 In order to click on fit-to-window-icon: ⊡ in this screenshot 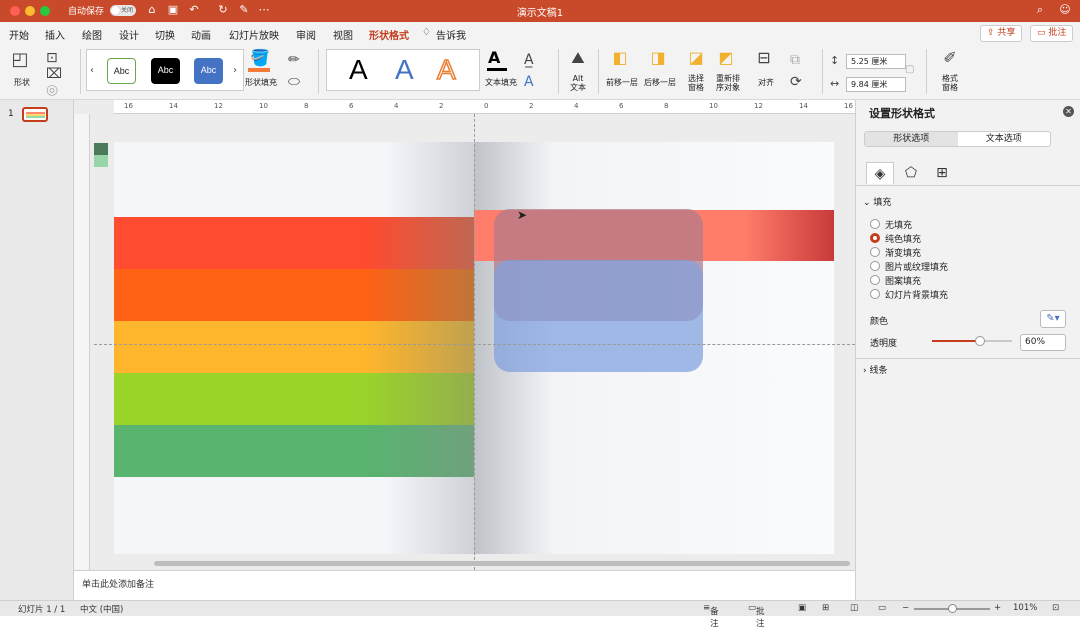, I will do `click(1055, 608)`.